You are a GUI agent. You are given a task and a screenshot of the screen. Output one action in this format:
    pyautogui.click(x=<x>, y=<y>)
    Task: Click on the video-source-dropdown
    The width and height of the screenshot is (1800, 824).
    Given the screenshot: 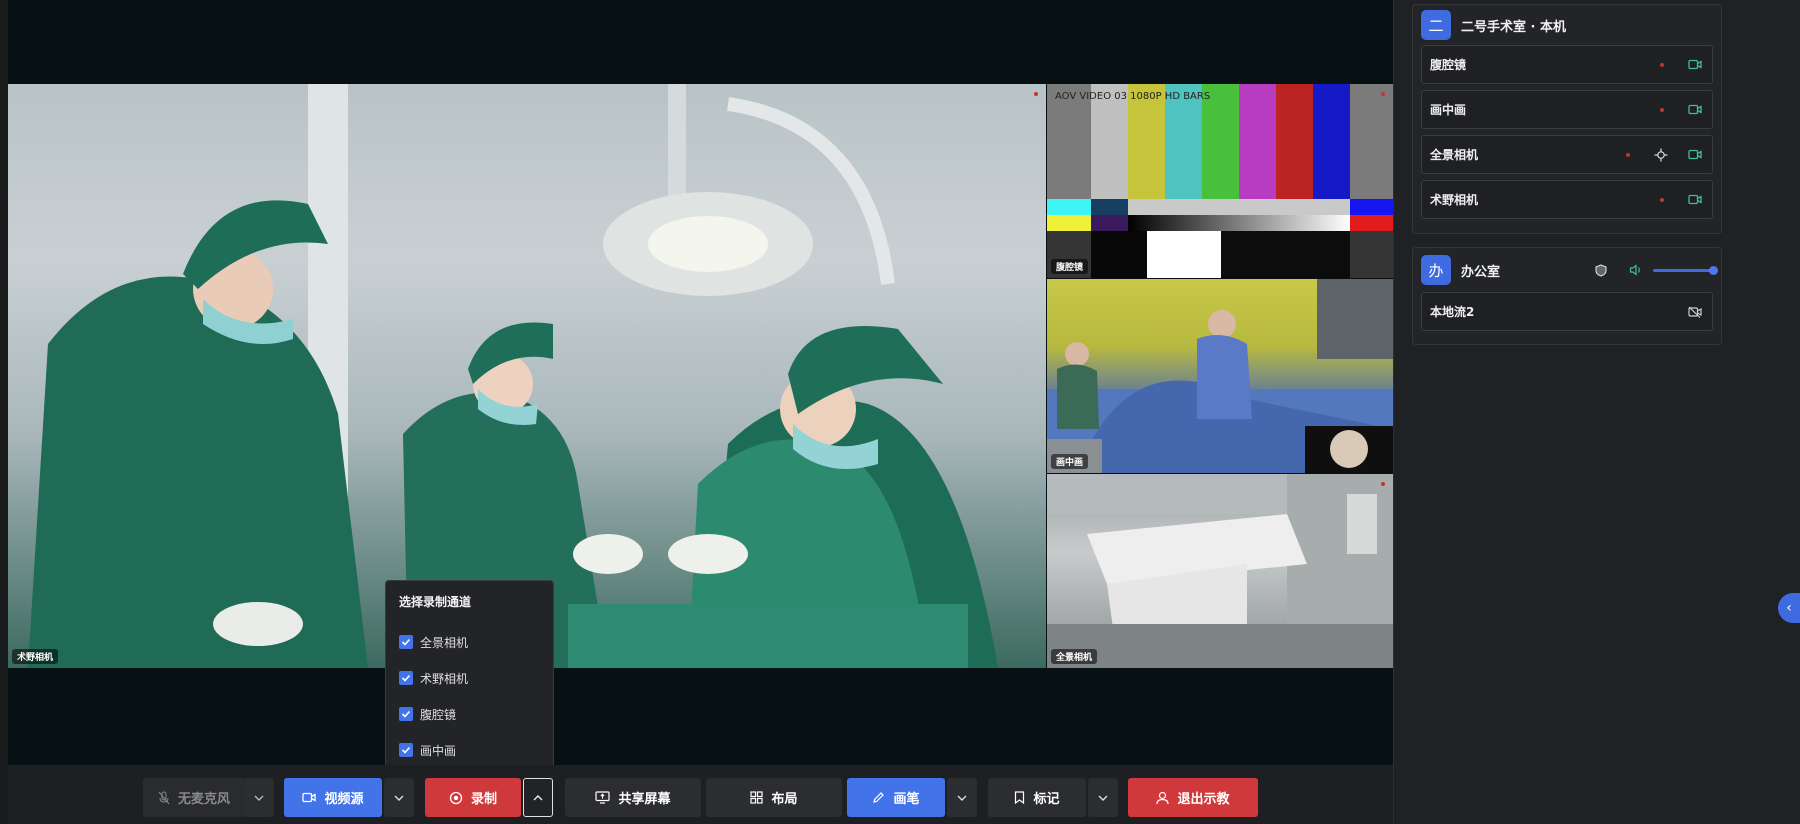 What is the action you would take?
    pyautogui.click(x=399, y=797)
    